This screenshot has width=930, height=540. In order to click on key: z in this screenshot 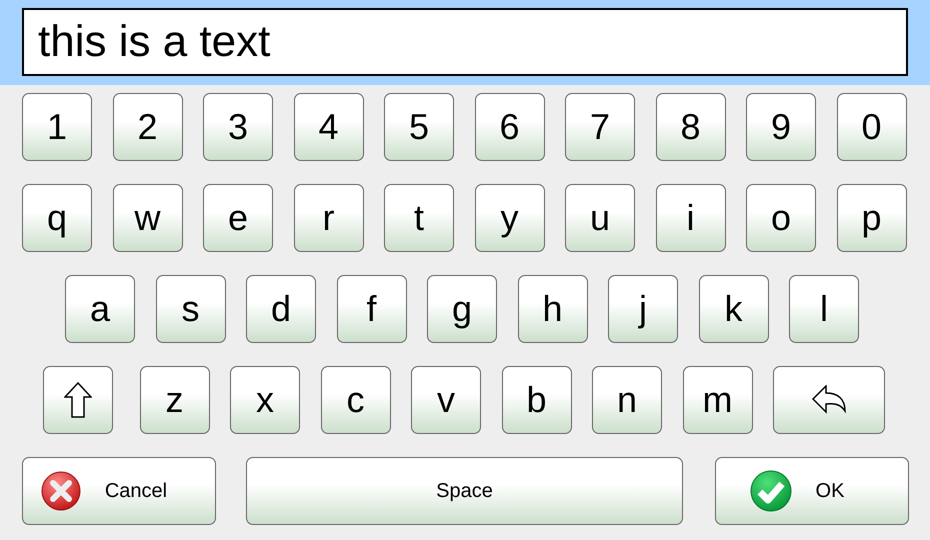, I will do `click(175, 400)`.